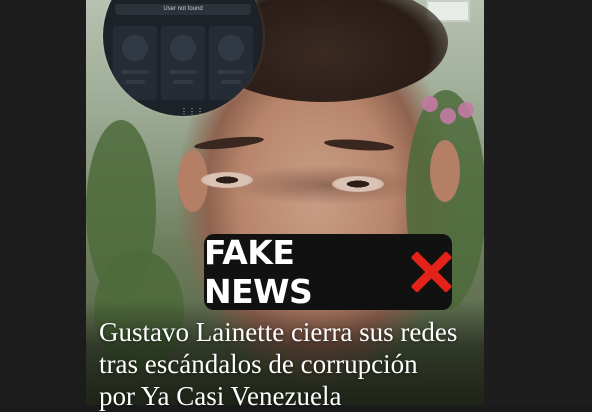 The image size is (592, 412). What do you see at coordinates (43, 202) in the screenshot?
I see `left-margin` at bounding box center [43, 202].